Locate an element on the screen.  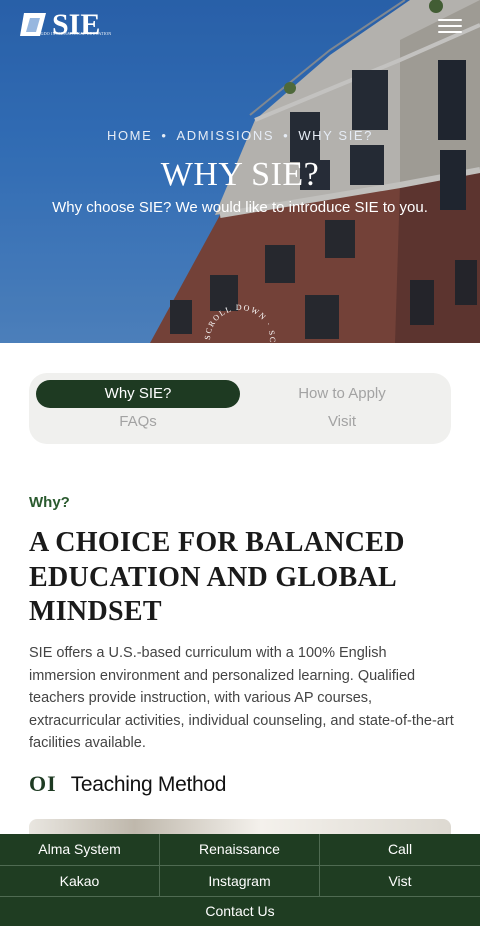
link-alma-system: Alma System is located at coordinates (79, 849).